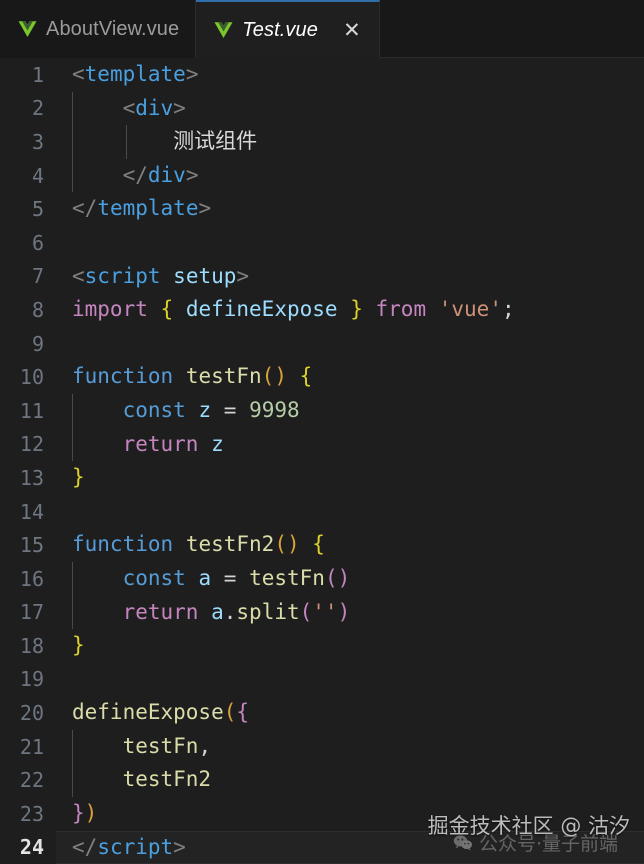 This screenshot has width=644, height=864. I want to click on code-line: 15 function testFn2() {, so click(322, 545).